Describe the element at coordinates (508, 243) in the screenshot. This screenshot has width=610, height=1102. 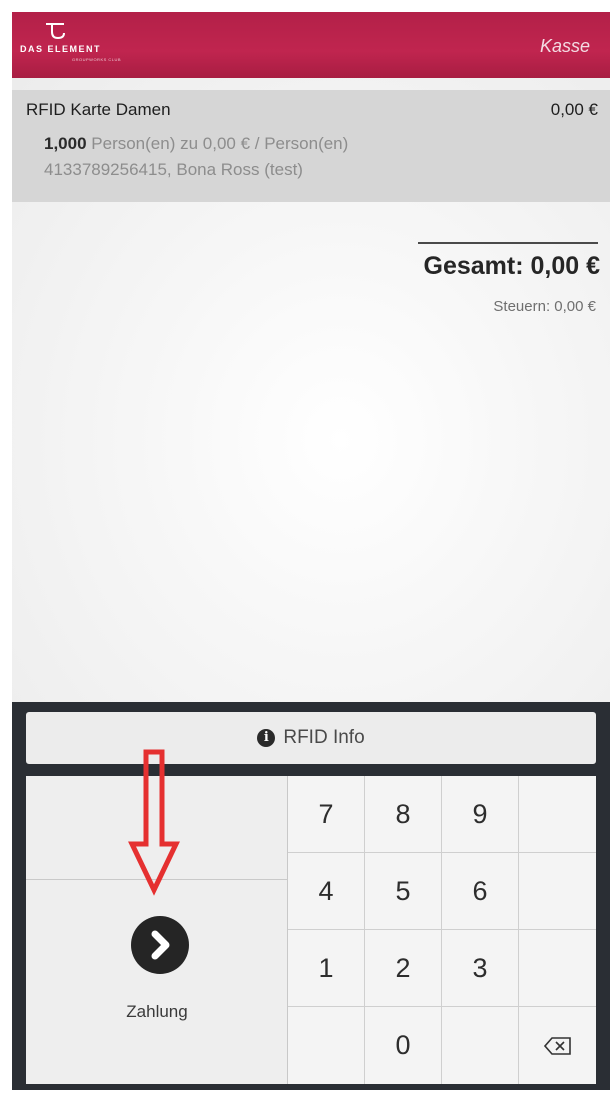
I see `total-divider` at that location.